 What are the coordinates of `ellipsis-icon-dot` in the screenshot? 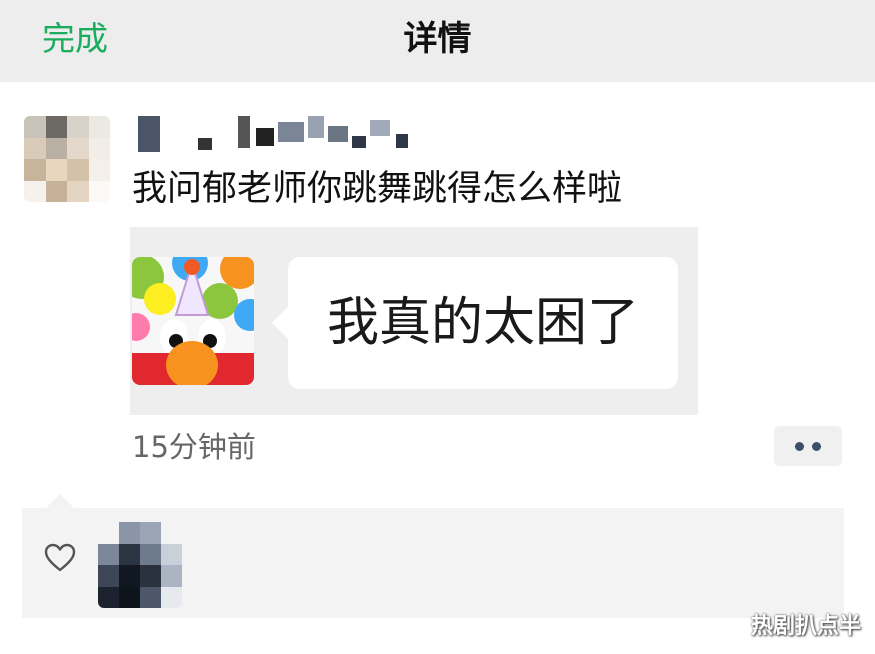 It's located at (816, 446).